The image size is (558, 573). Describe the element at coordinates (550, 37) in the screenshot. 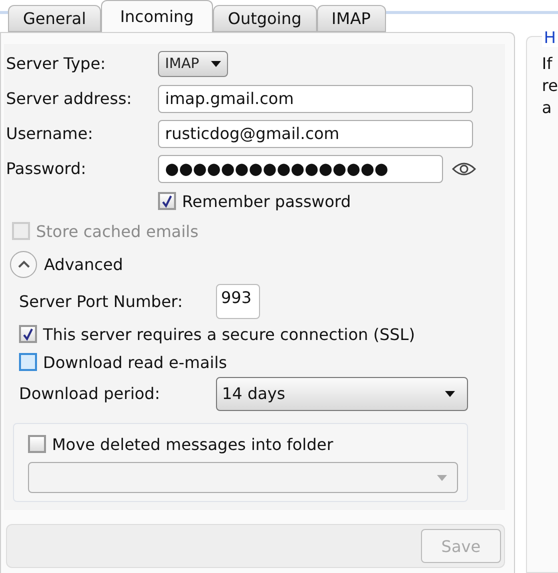

I see `help-heading: H` at that location.